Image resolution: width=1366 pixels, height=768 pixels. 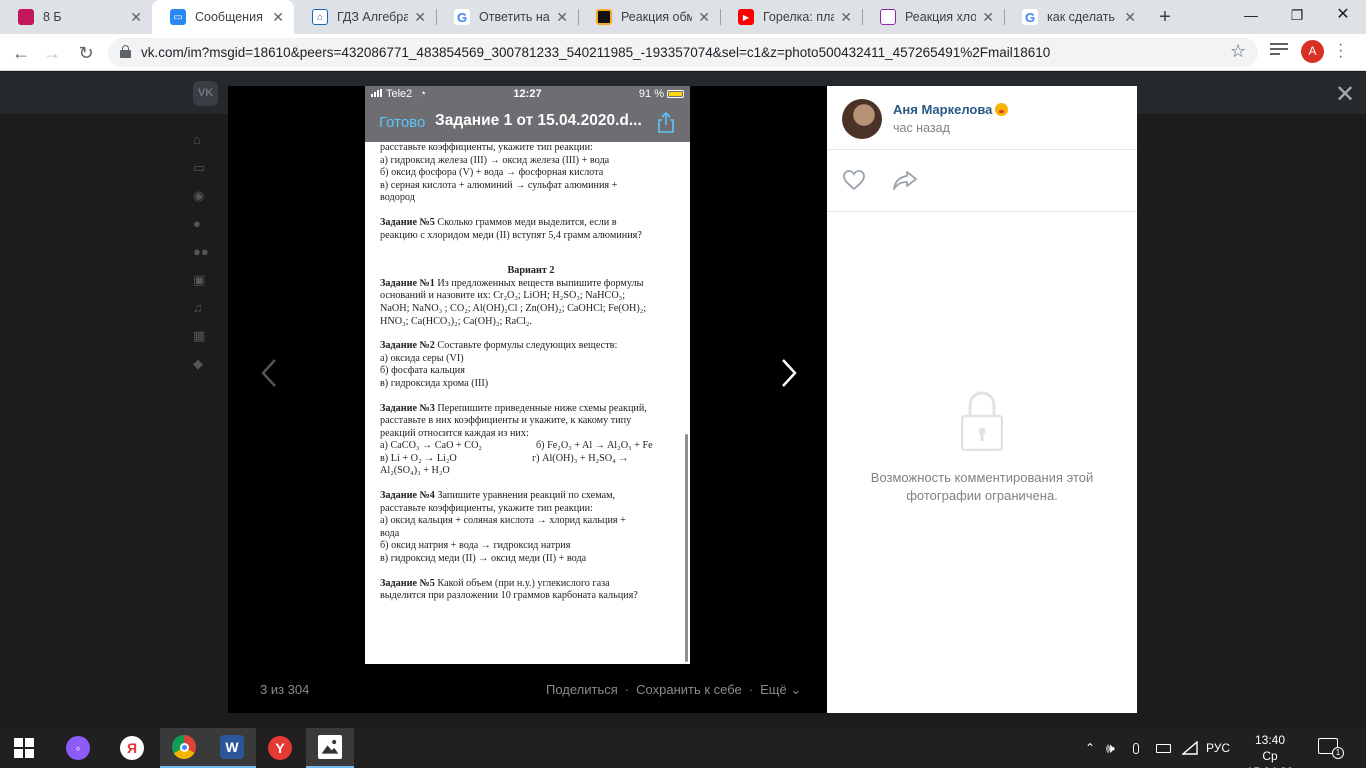 I want to click on reload-button: ↻, so click(x=86, y=53).